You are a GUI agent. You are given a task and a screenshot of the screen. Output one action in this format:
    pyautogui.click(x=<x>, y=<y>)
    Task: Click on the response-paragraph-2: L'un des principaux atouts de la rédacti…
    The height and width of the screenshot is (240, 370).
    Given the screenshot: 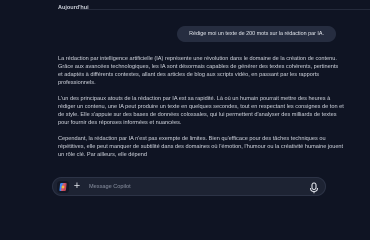 What is the action you would take?
    pyautogui.click(x=201, y=111)
    